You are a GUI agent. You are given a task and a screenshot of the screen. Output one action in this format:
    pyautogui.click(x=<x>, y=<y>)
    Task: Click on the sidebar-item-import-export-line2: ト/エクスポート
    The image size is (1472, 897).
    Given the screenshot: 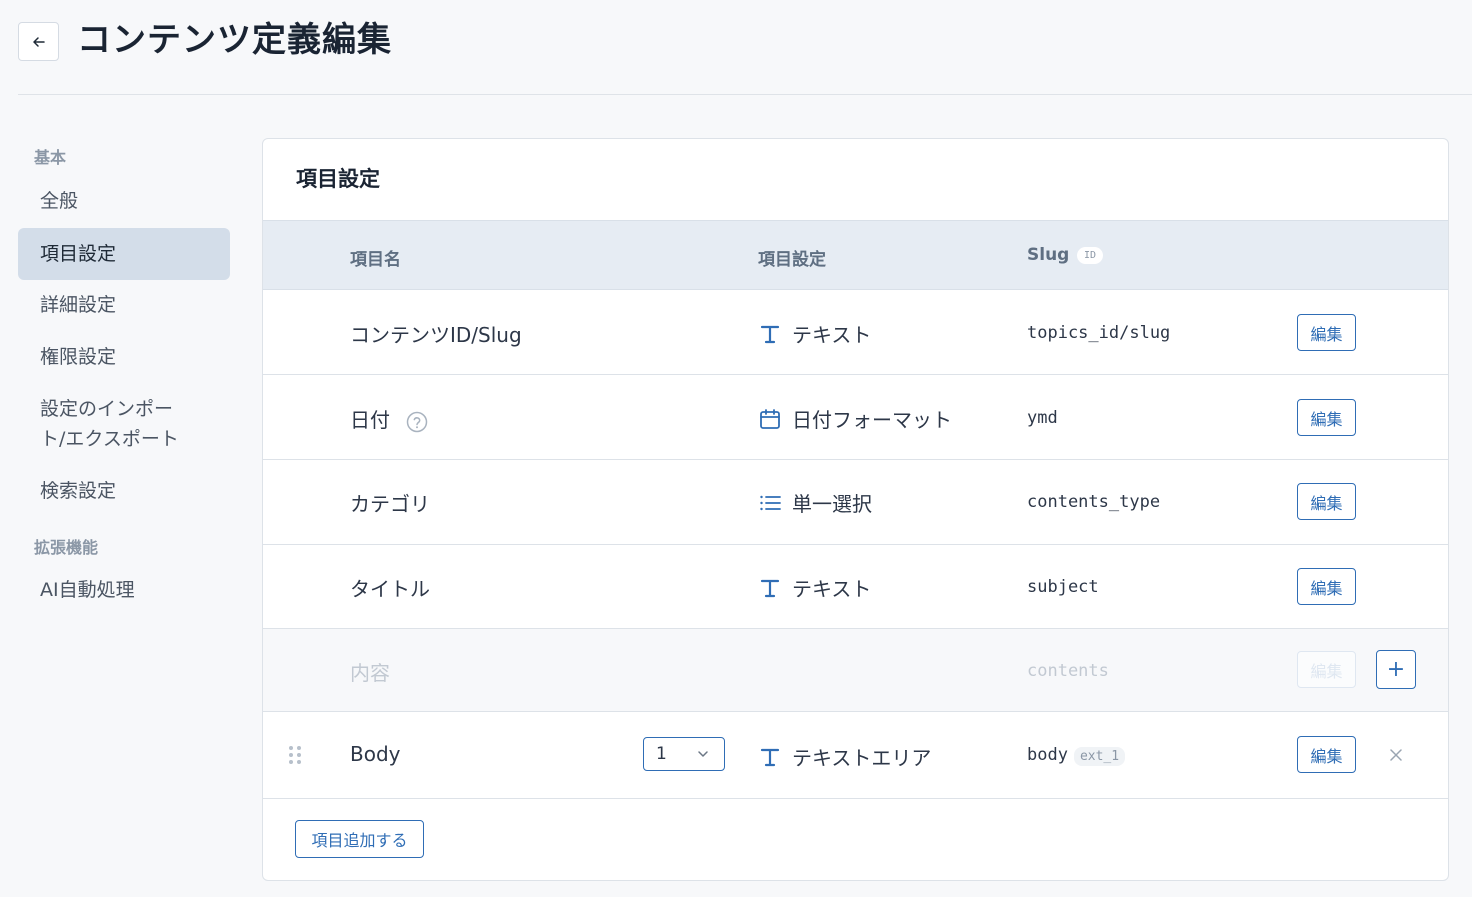 What is the action you would take?
    pyautogui.click(x=109, y=439)
    